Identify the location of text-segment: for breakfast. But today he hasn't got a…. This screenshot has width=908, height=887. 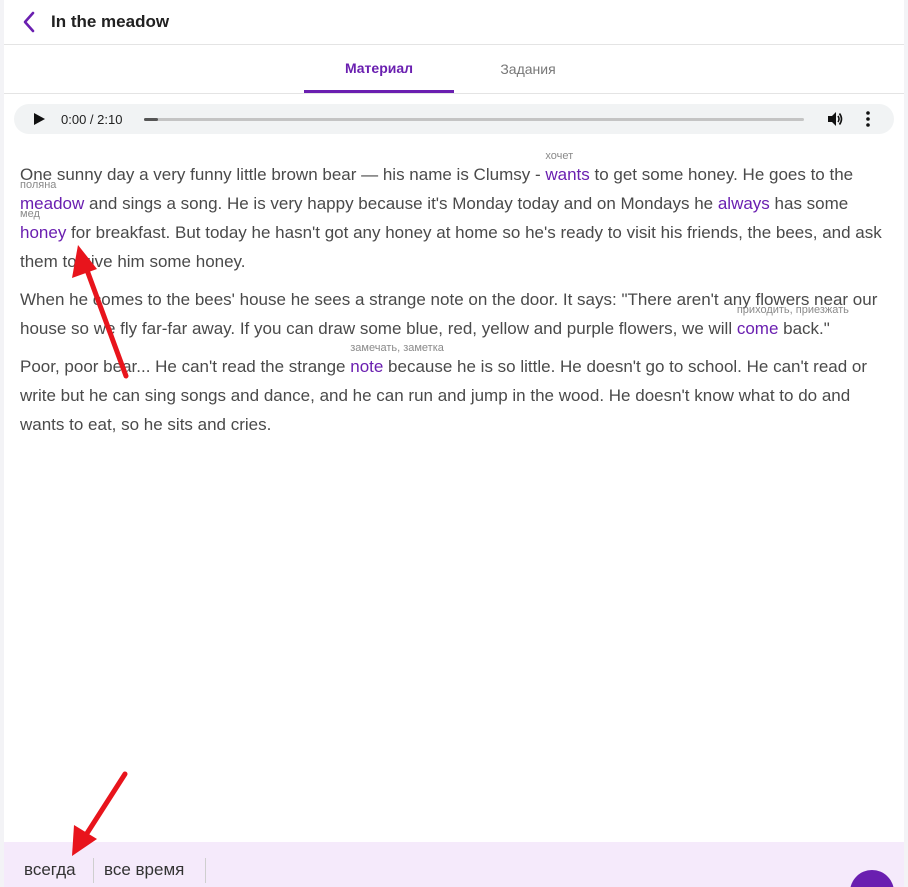
(451, 247).